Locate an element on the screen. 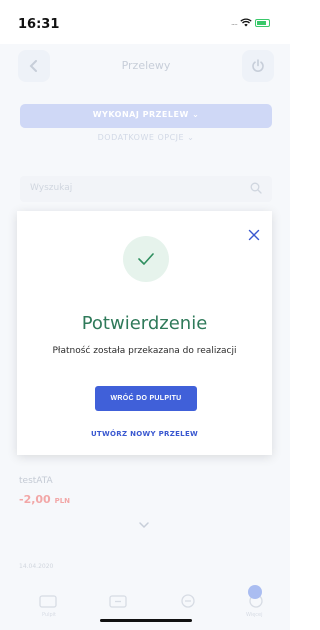 This screenshot has width=320, height=630. transaction-amount-value: -2,00 is located at coordinates (35, 499).